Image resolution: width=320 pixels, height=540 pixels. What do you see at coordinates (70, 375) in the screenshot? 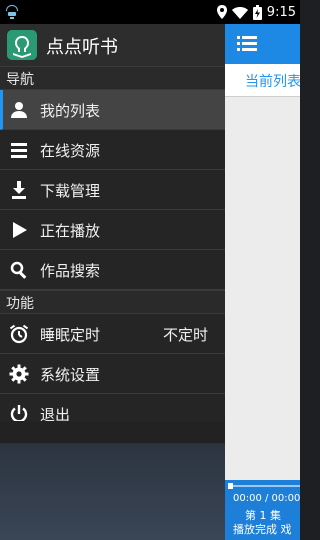
I see `drawer-item-label: 系统设置` at bounding box center [70, 375].